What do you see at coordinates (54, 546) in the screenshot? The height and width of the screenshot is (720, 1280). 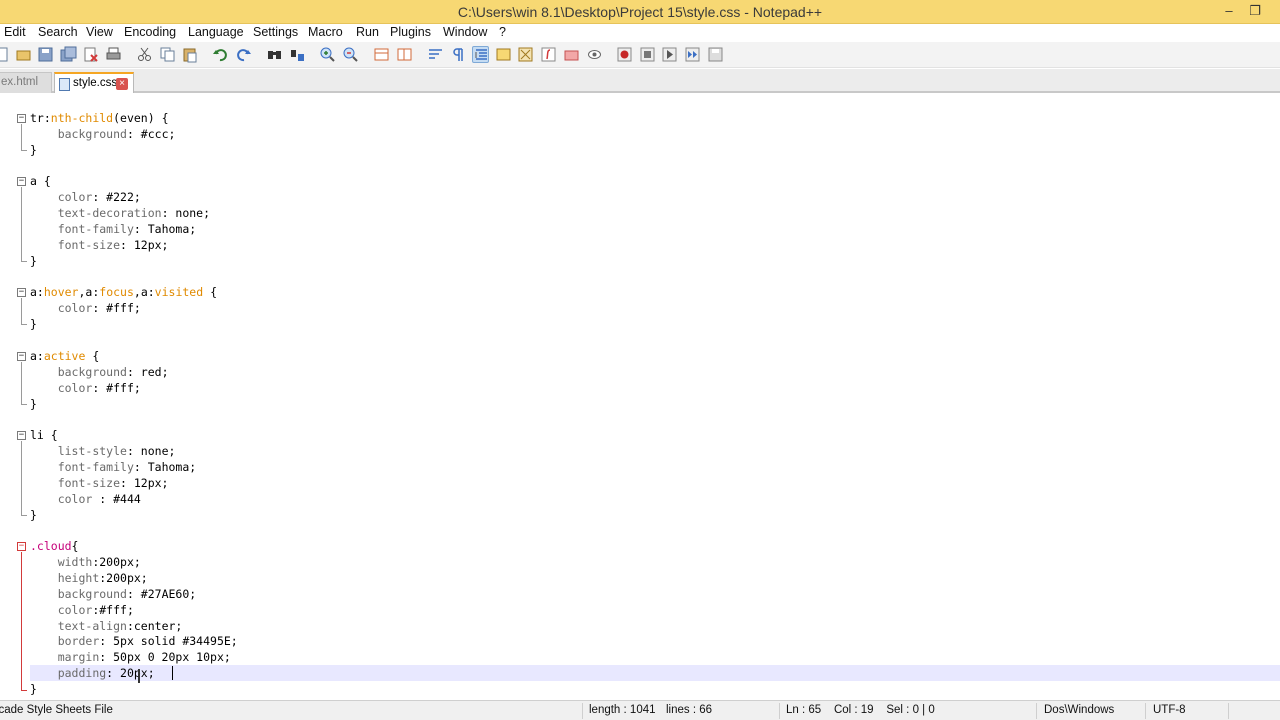 I see `code-line: .cloud{` at bounding box center [54, 546].